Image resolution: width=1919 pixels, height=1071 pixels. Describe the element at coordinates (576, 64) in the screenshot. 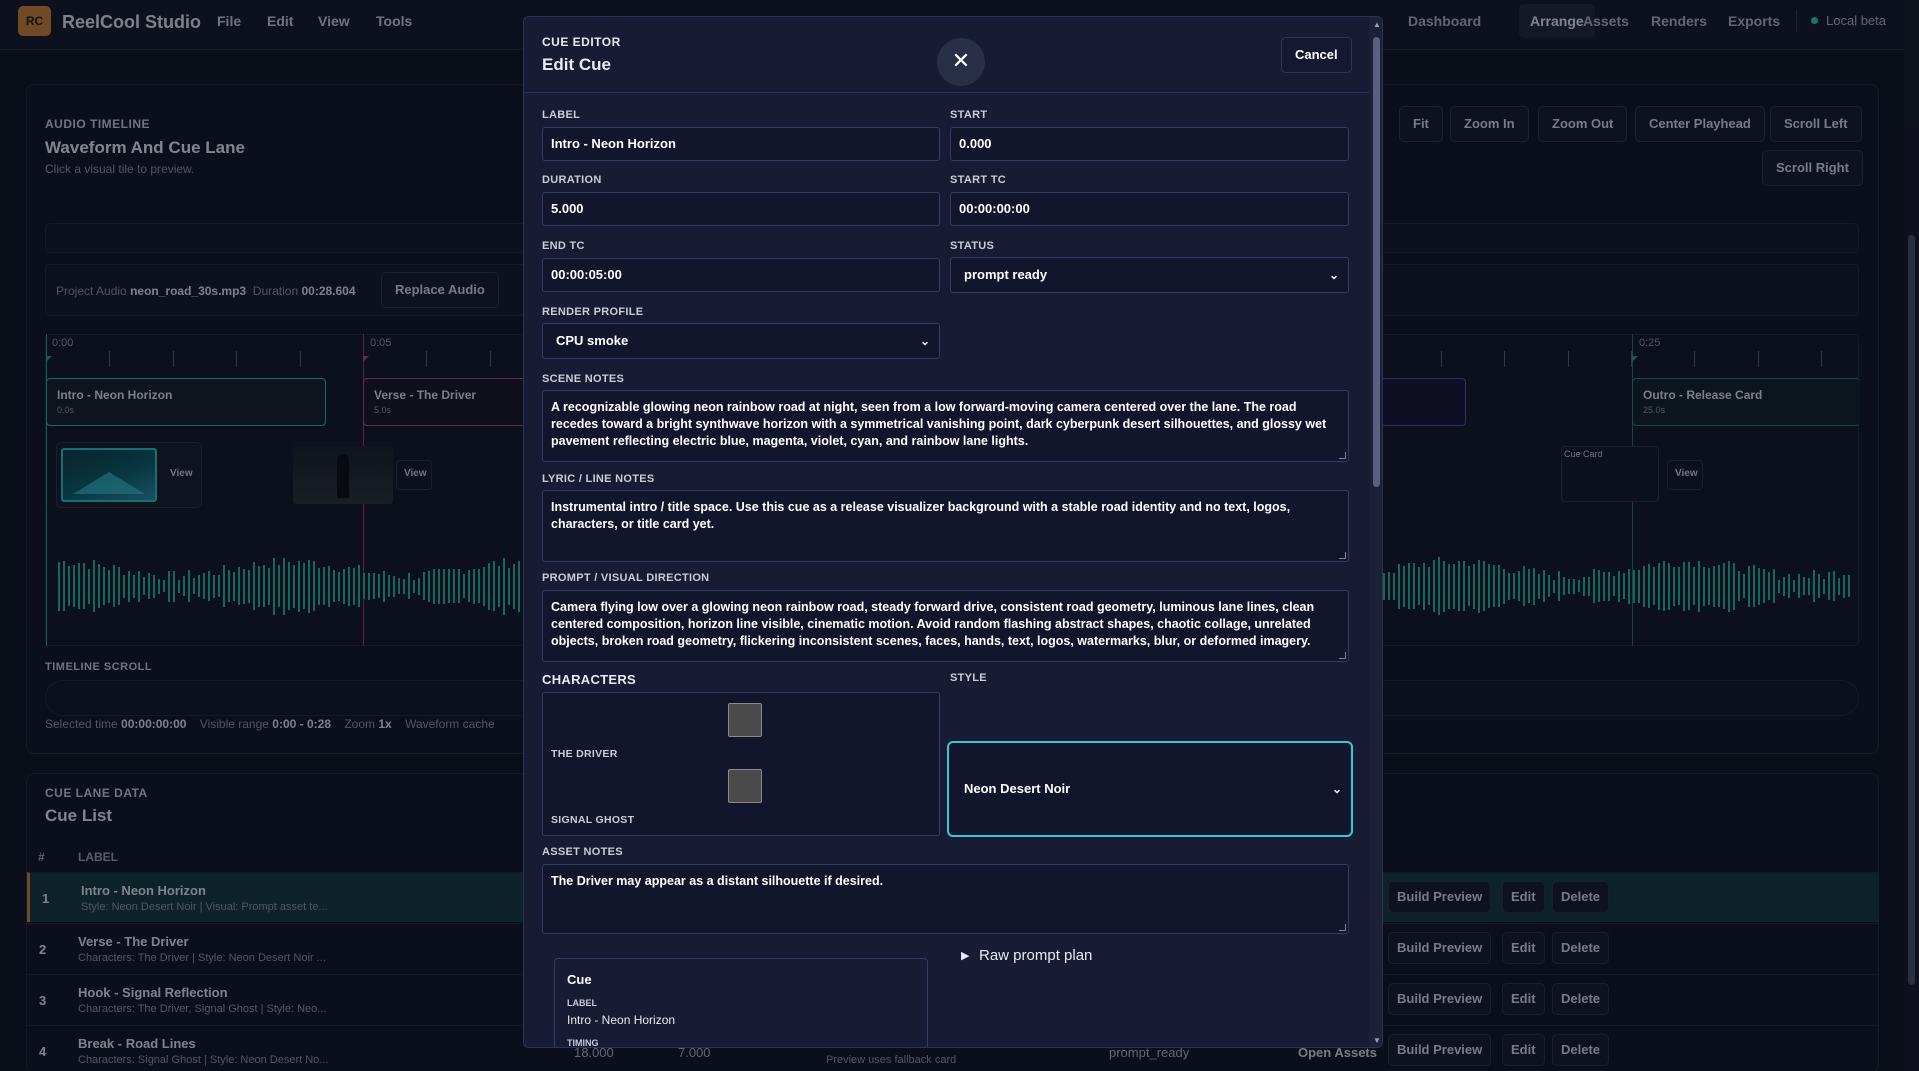

I see `modal-title: Edit Cue` at that location.